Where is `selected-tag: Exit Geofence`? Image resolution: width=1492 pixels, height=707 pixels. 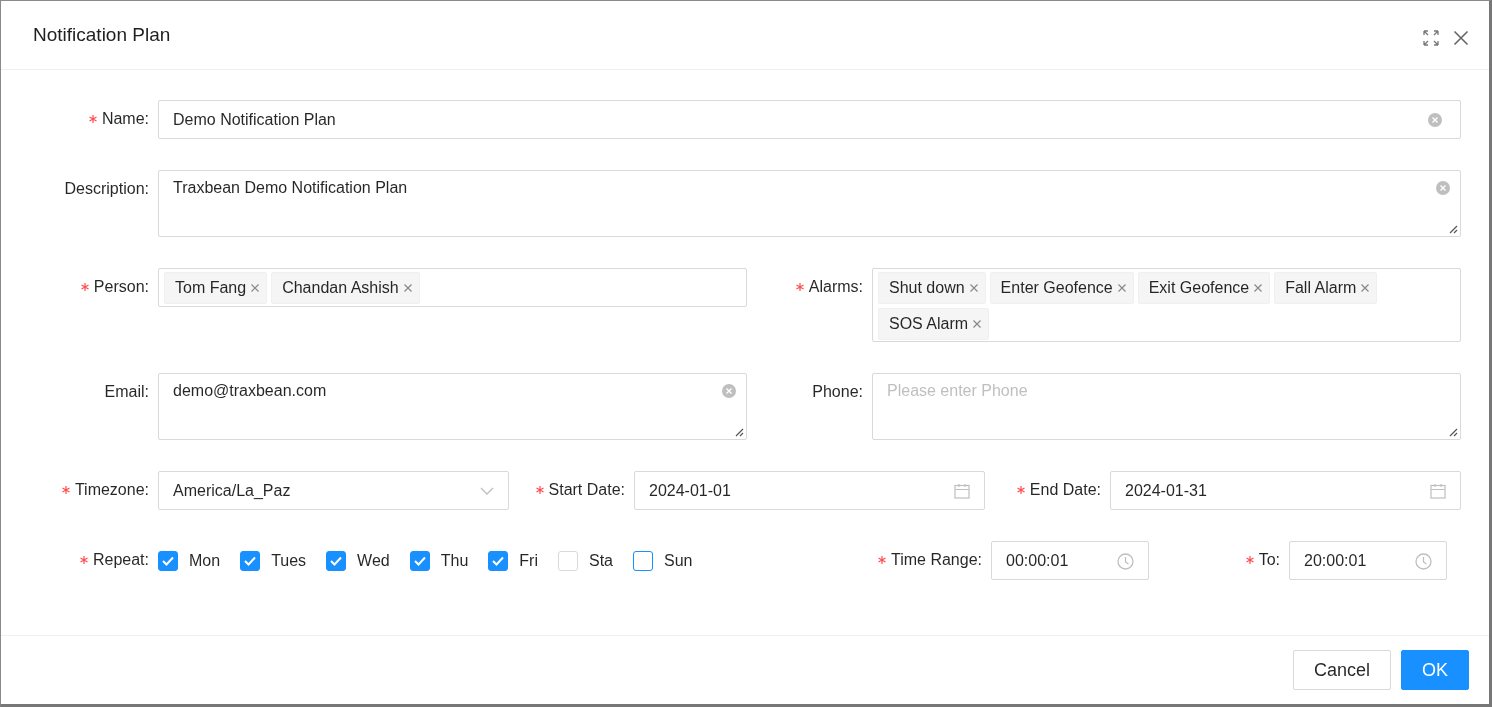
selected-tag: Exit Geofence is located at coordinates (1204, 288).